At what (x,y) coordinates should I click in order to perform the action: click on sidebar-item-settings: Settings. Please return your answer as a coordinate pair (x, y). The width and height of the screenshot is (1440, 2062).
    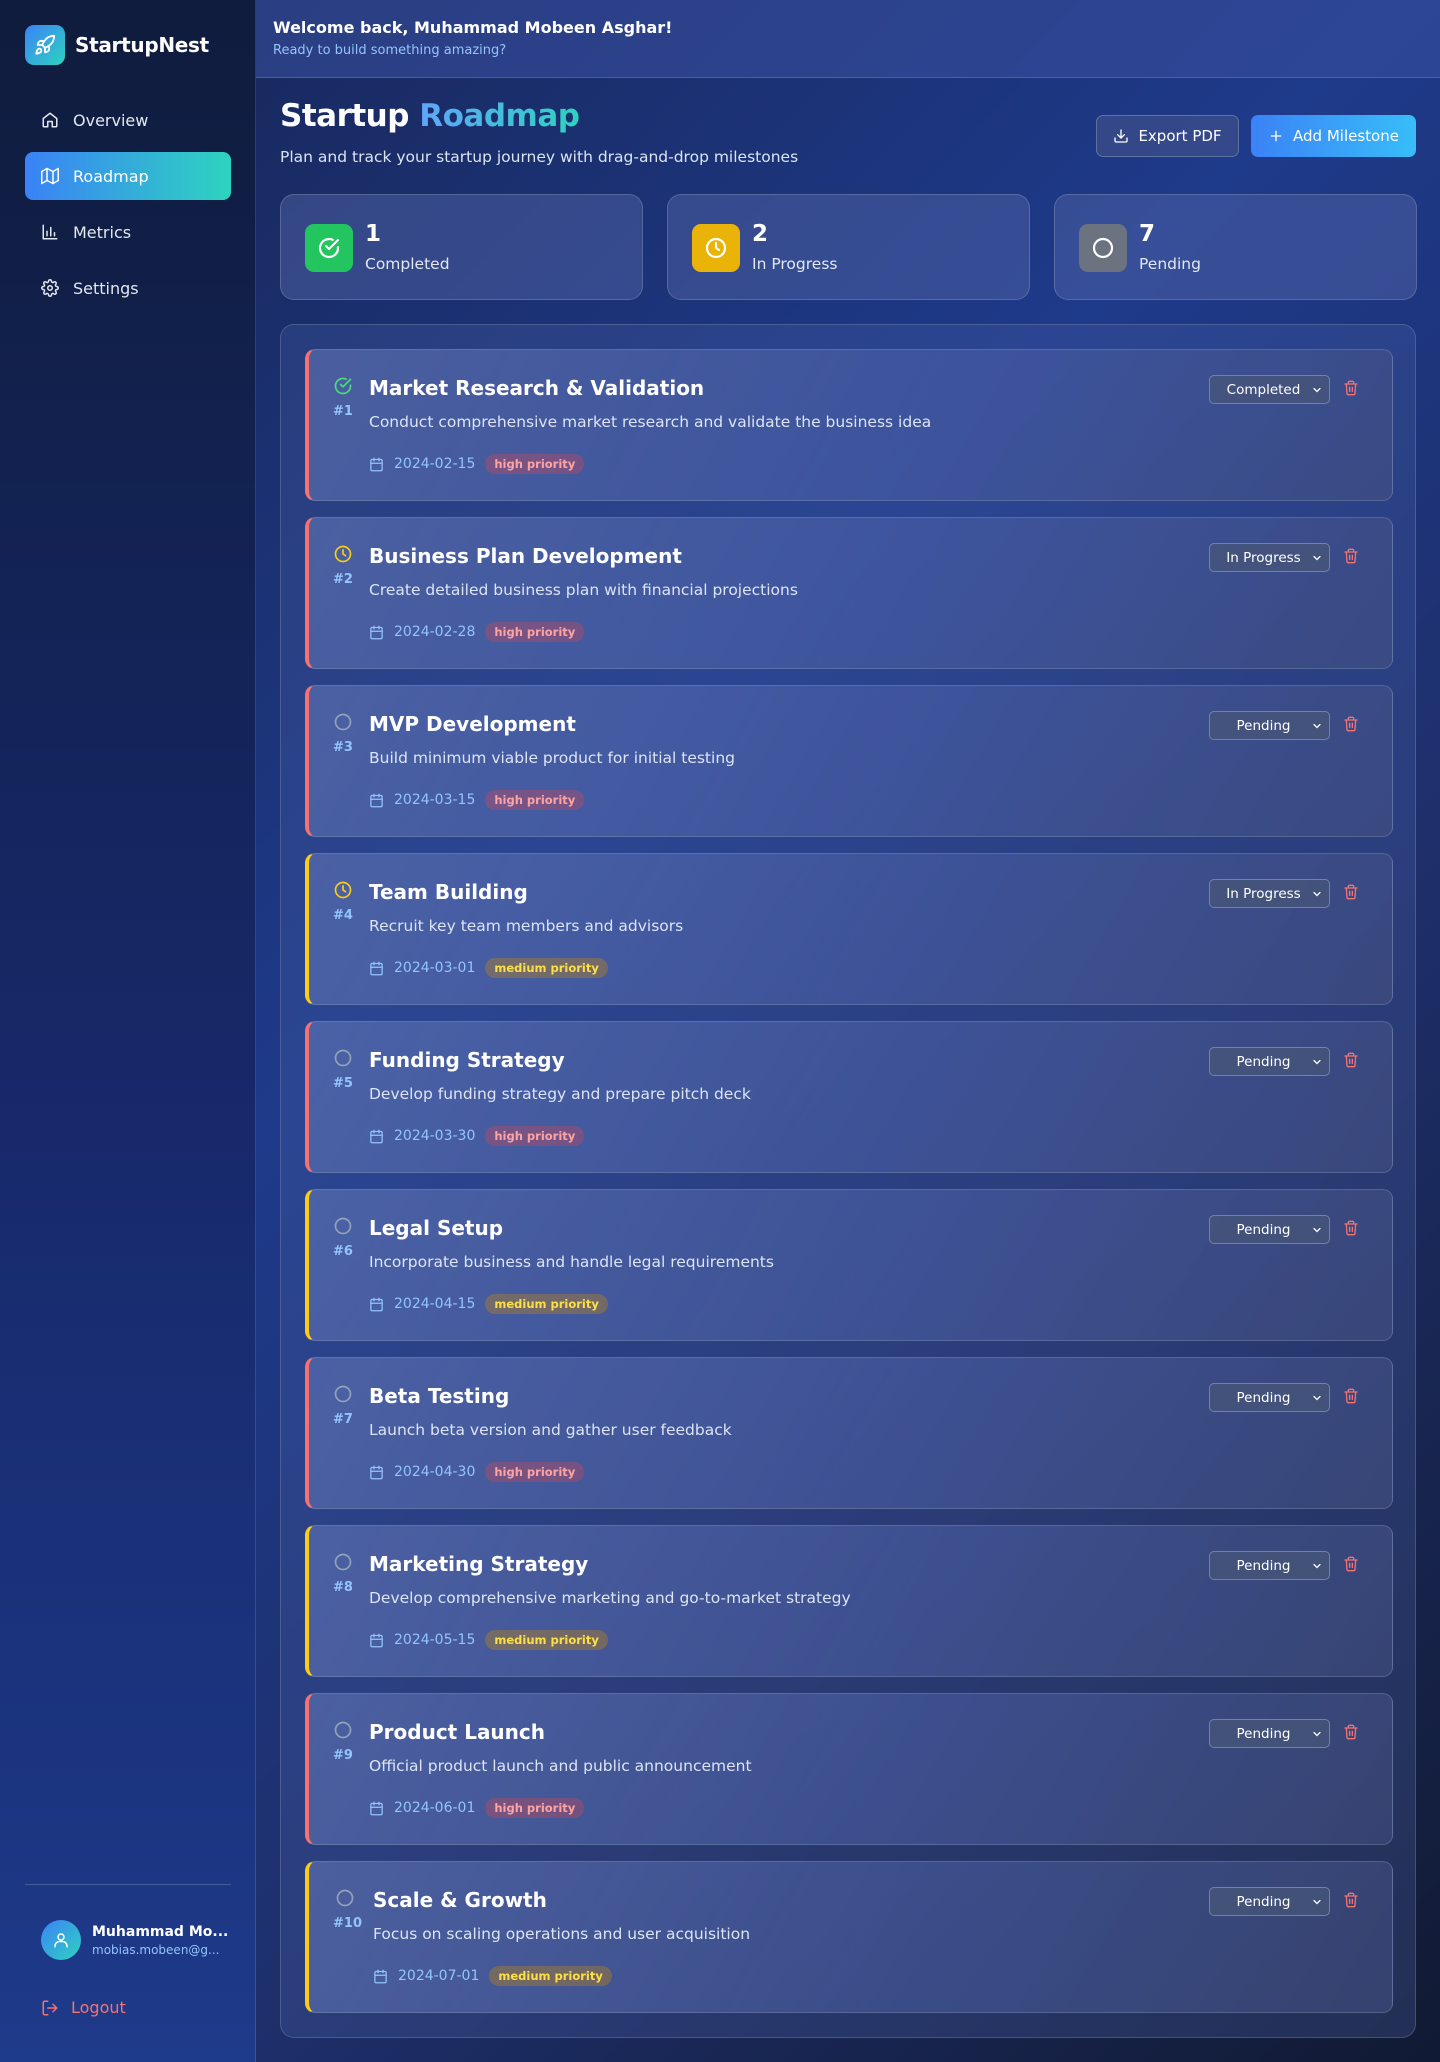
    Looking at the image, I should click on (128, 288).